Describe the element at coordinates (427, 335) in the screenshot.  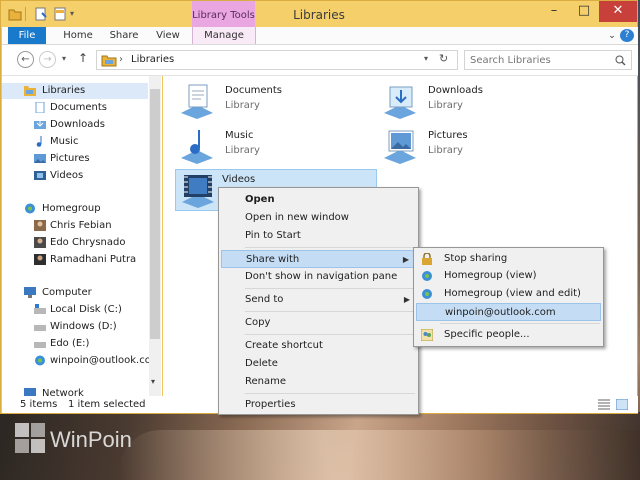
I see `people-icon` at that location.